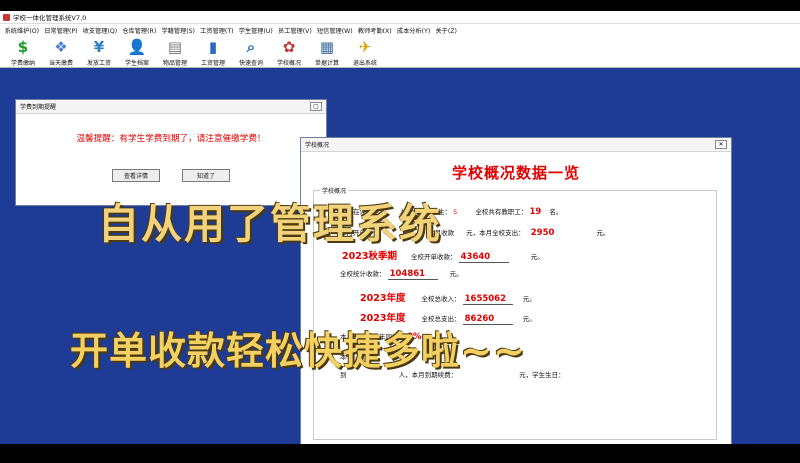  I want to click on toolbar-button-1: ❖ 当天缴费, so click(61, 52).